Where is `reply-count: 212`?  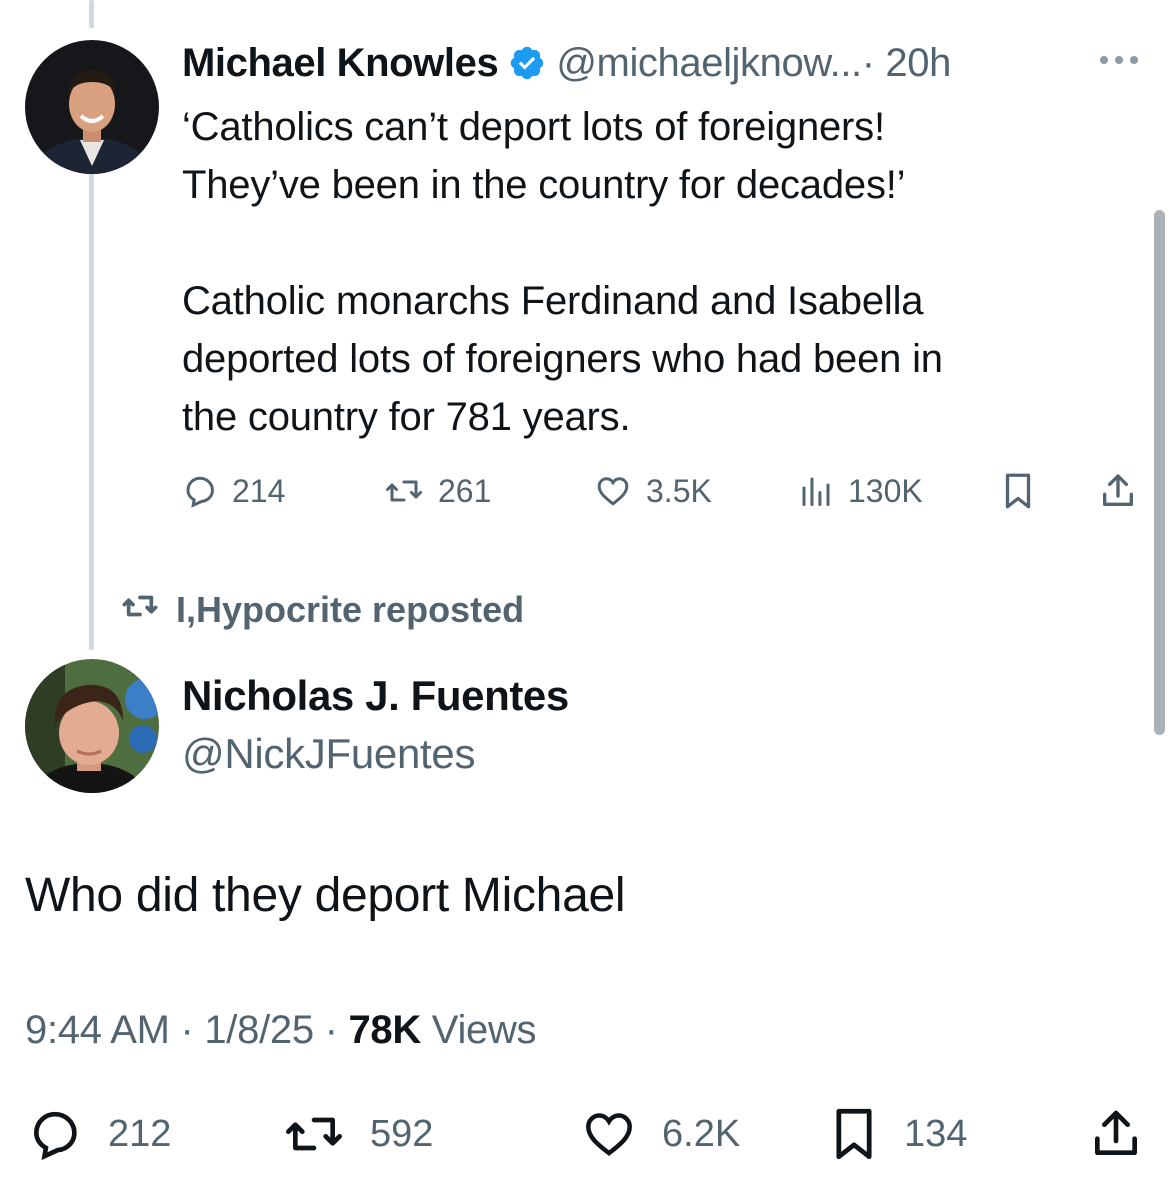 reply-count: 212 is located at coordinates (140, 1133).